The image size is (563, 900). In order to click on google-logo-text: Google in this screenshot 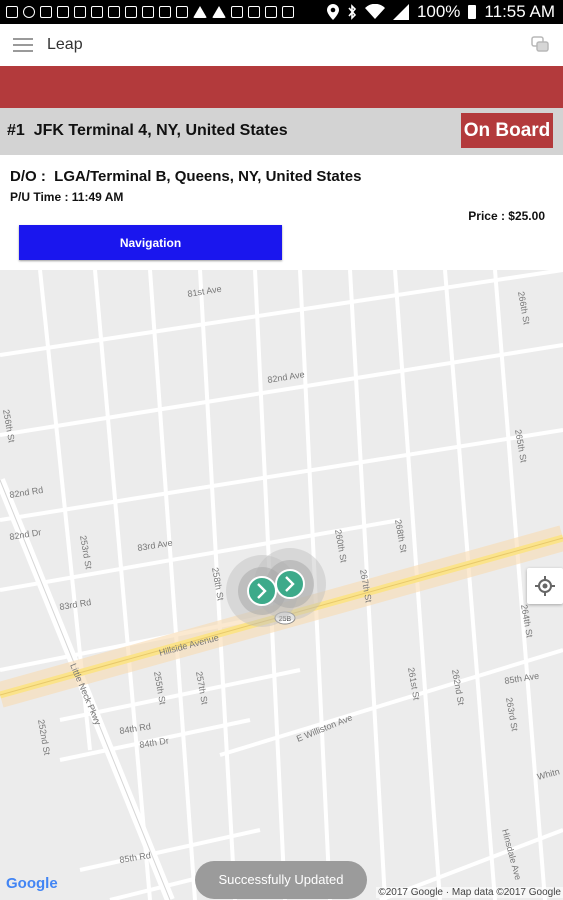, I will do `click(32, 883)`.